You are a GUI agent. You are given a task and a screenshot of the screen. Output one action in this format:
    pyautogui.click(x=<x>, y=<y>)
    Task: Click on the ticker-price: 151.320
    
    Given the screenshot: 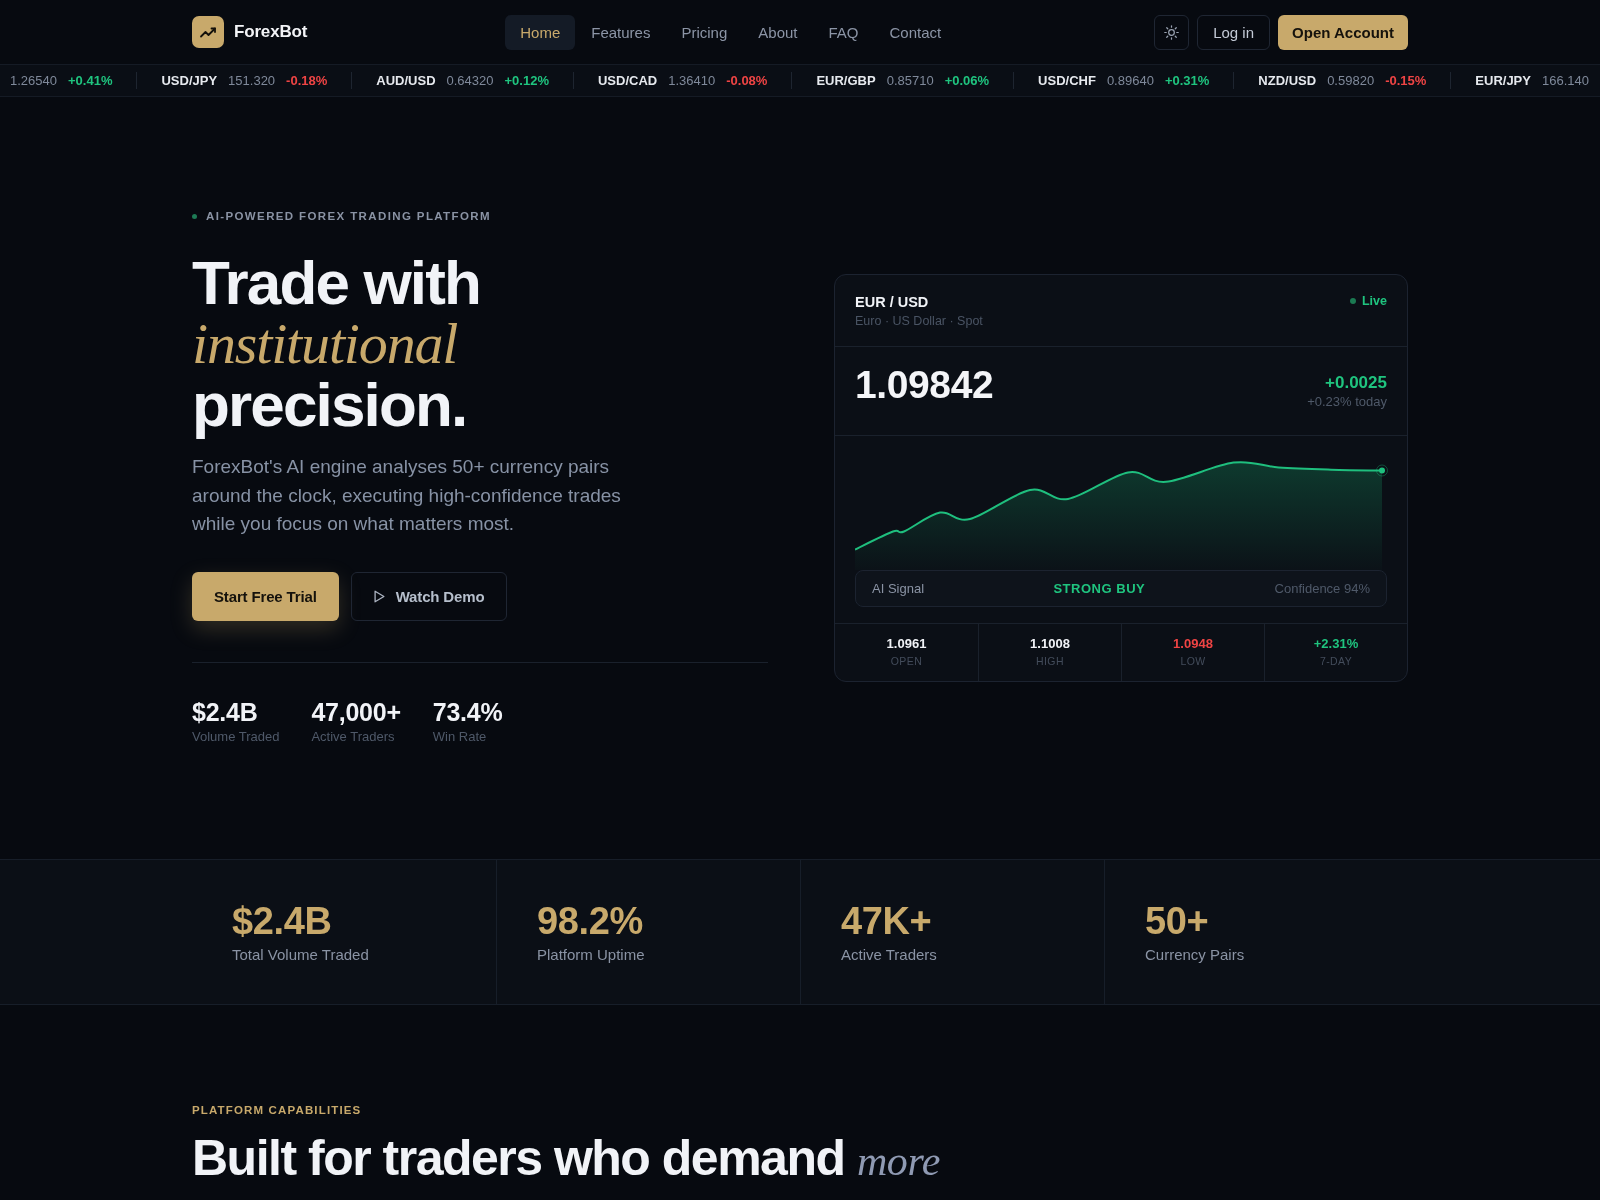 What is the action you would take?
    pyautogui.click(x=252, y=80)
    